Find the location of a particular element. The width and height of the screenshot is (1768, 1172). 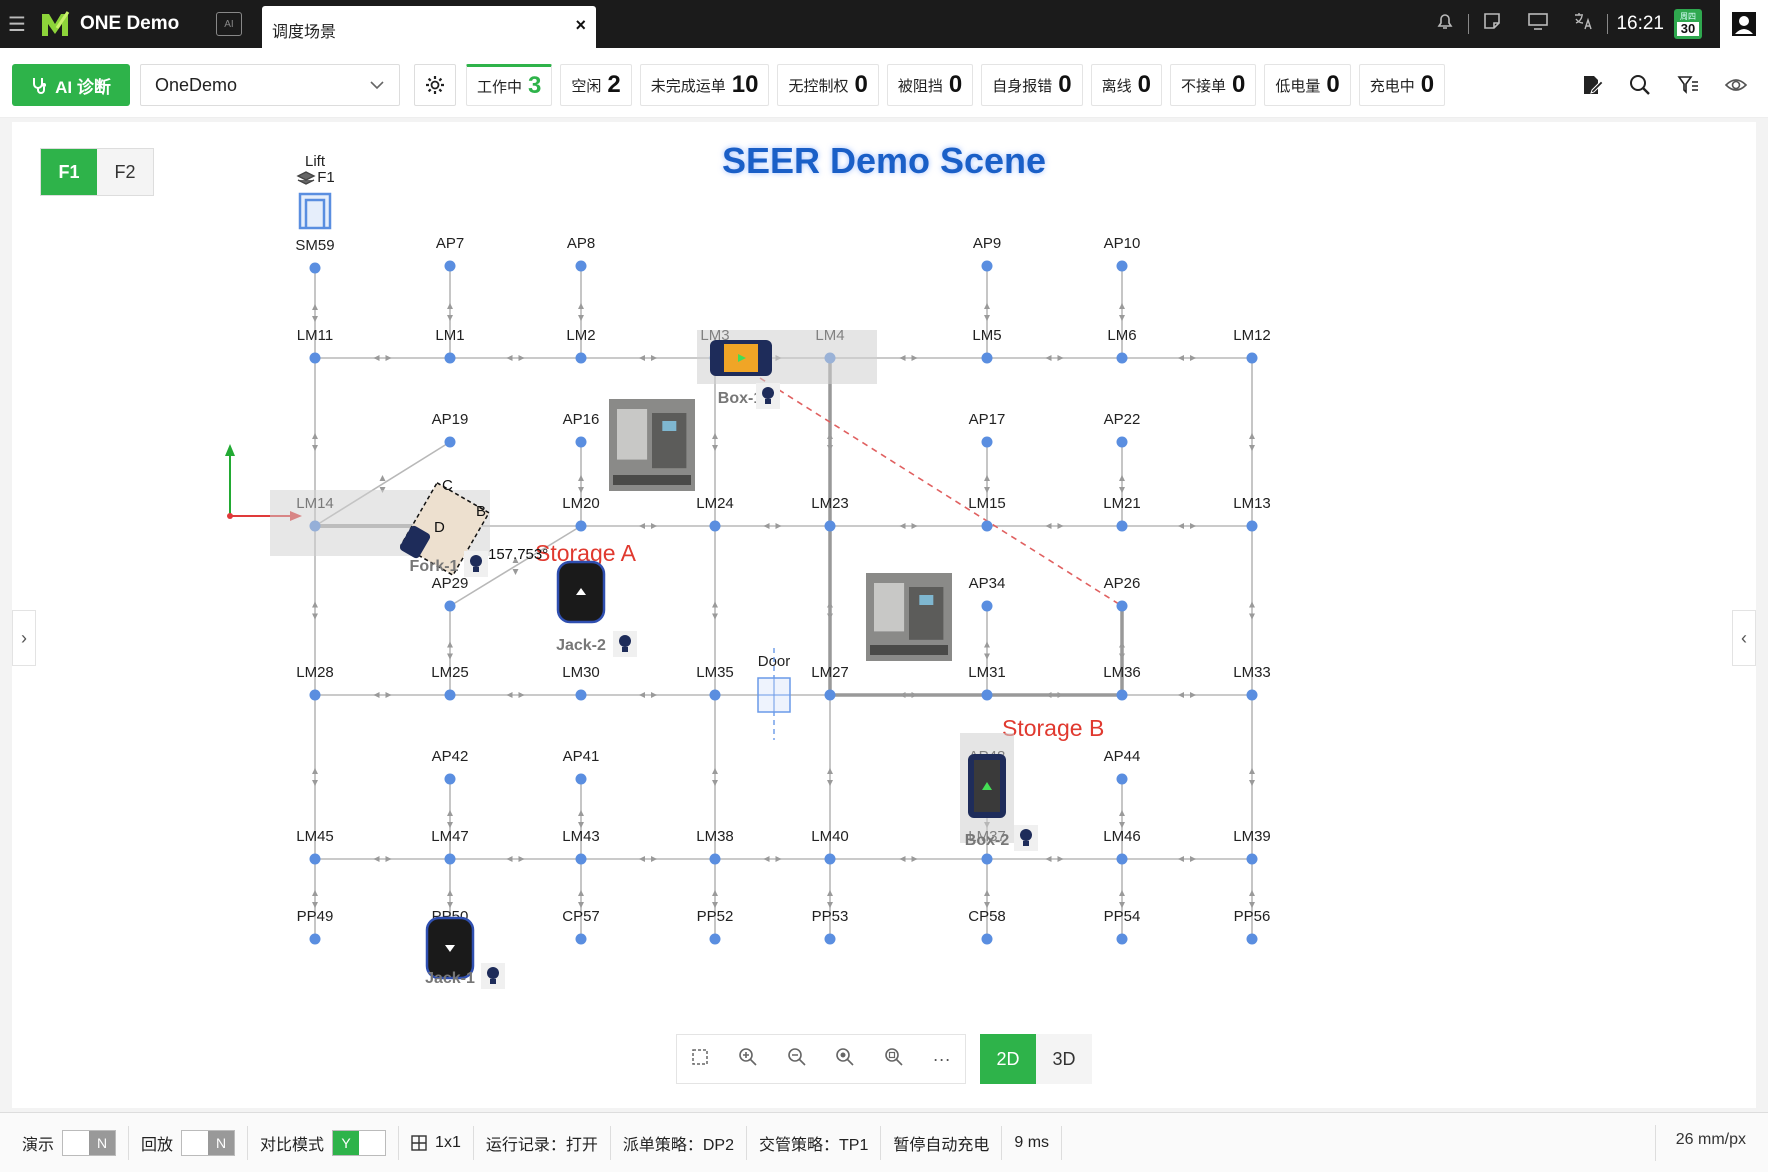

floor-tab-f1: F1 is located at coordinates (69, 172).